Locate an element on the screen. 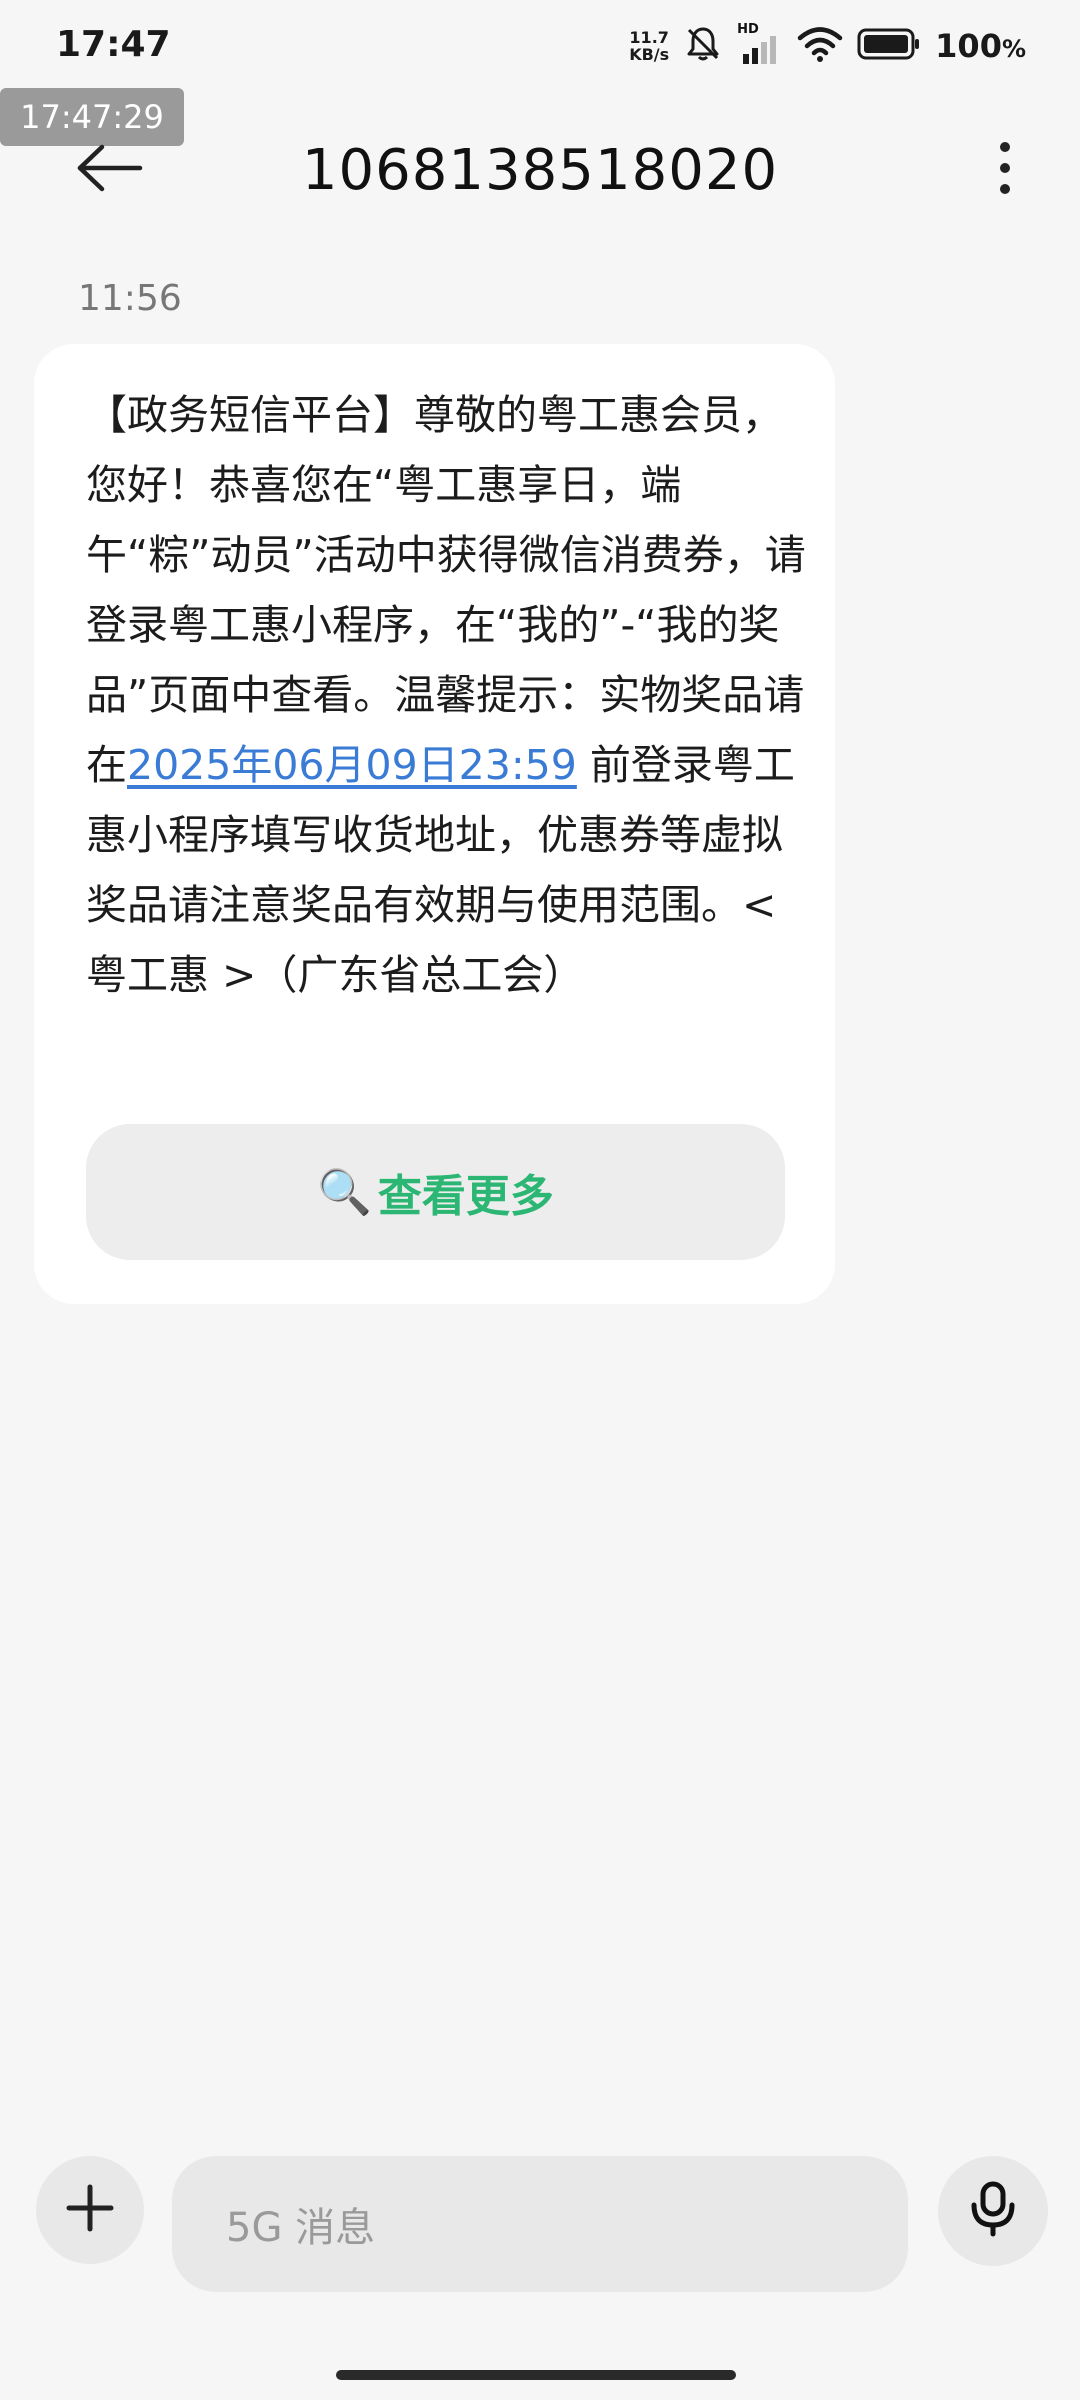 The image size is (1080, 2400). battery-icon is located at coordinates (889, 46).